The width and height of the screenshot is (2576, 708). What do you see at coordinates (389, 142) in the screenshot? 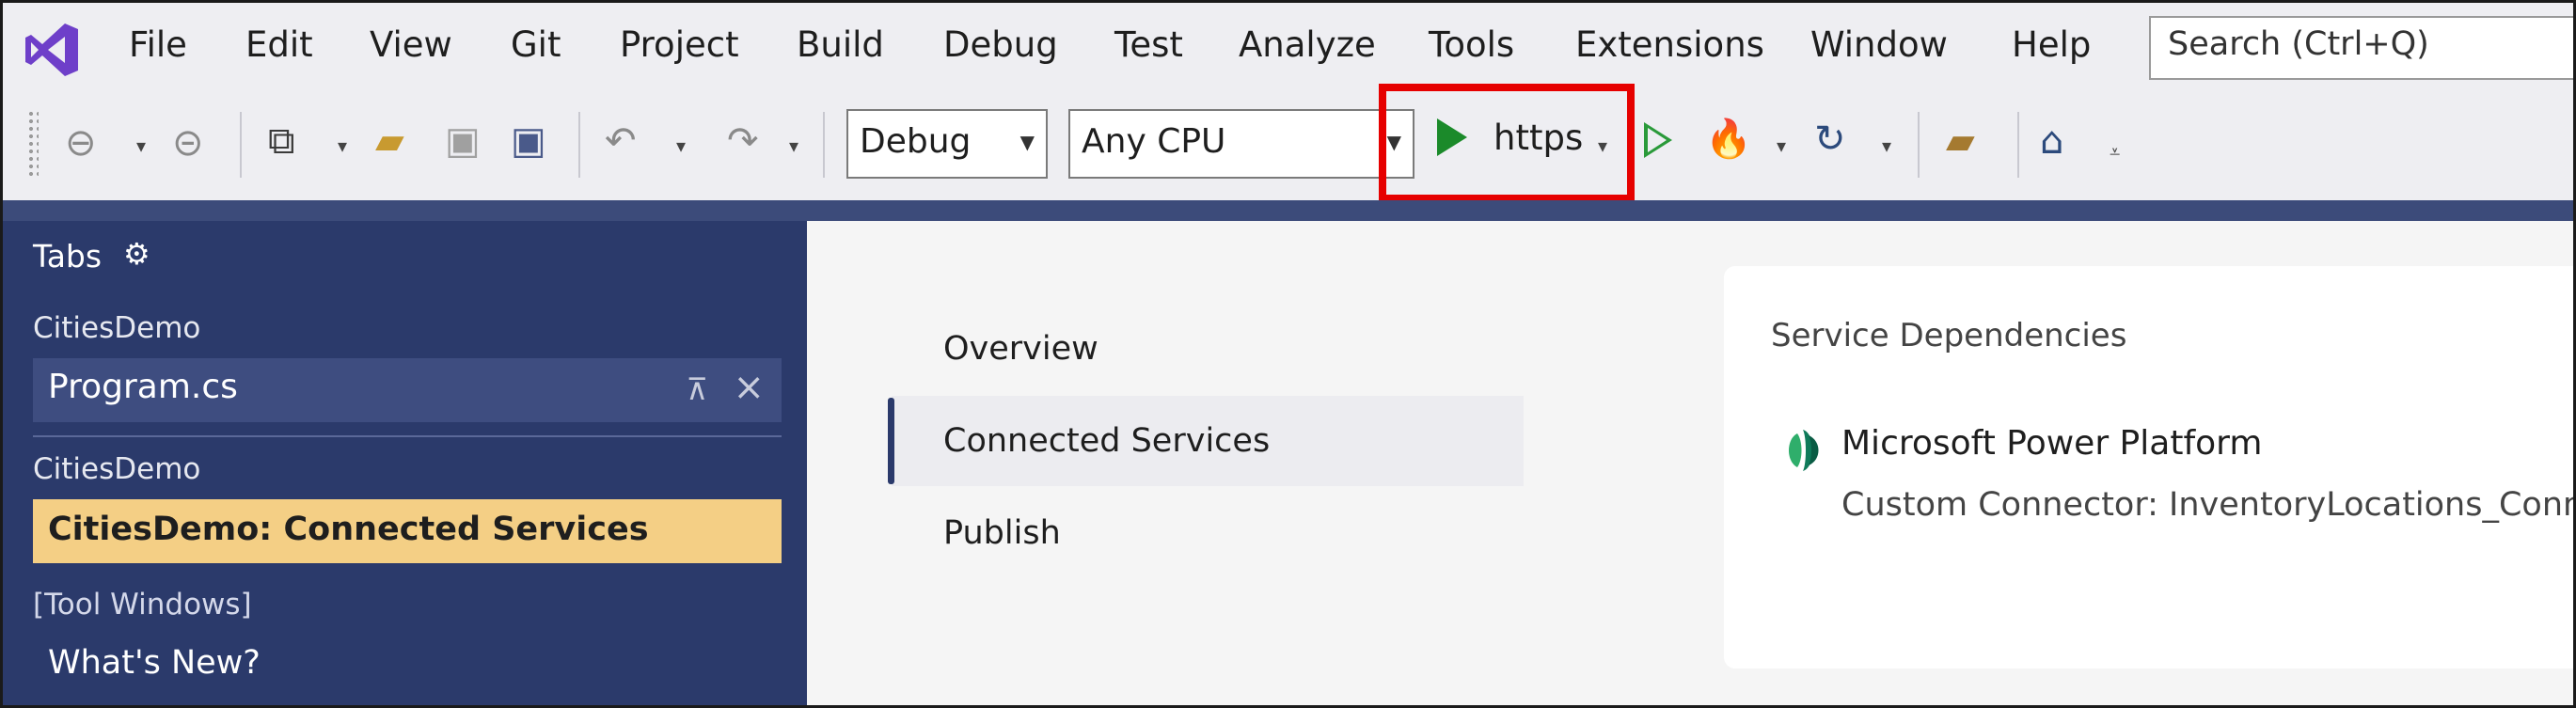
I see `open-folder-icon: ▰` at bounding box center [389, 142].